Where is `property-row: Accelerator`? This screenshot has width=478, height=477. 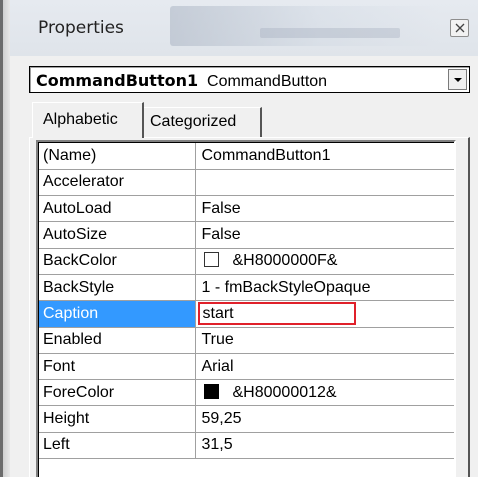
property-row: Accelerator is located at coordinates (246, 183).